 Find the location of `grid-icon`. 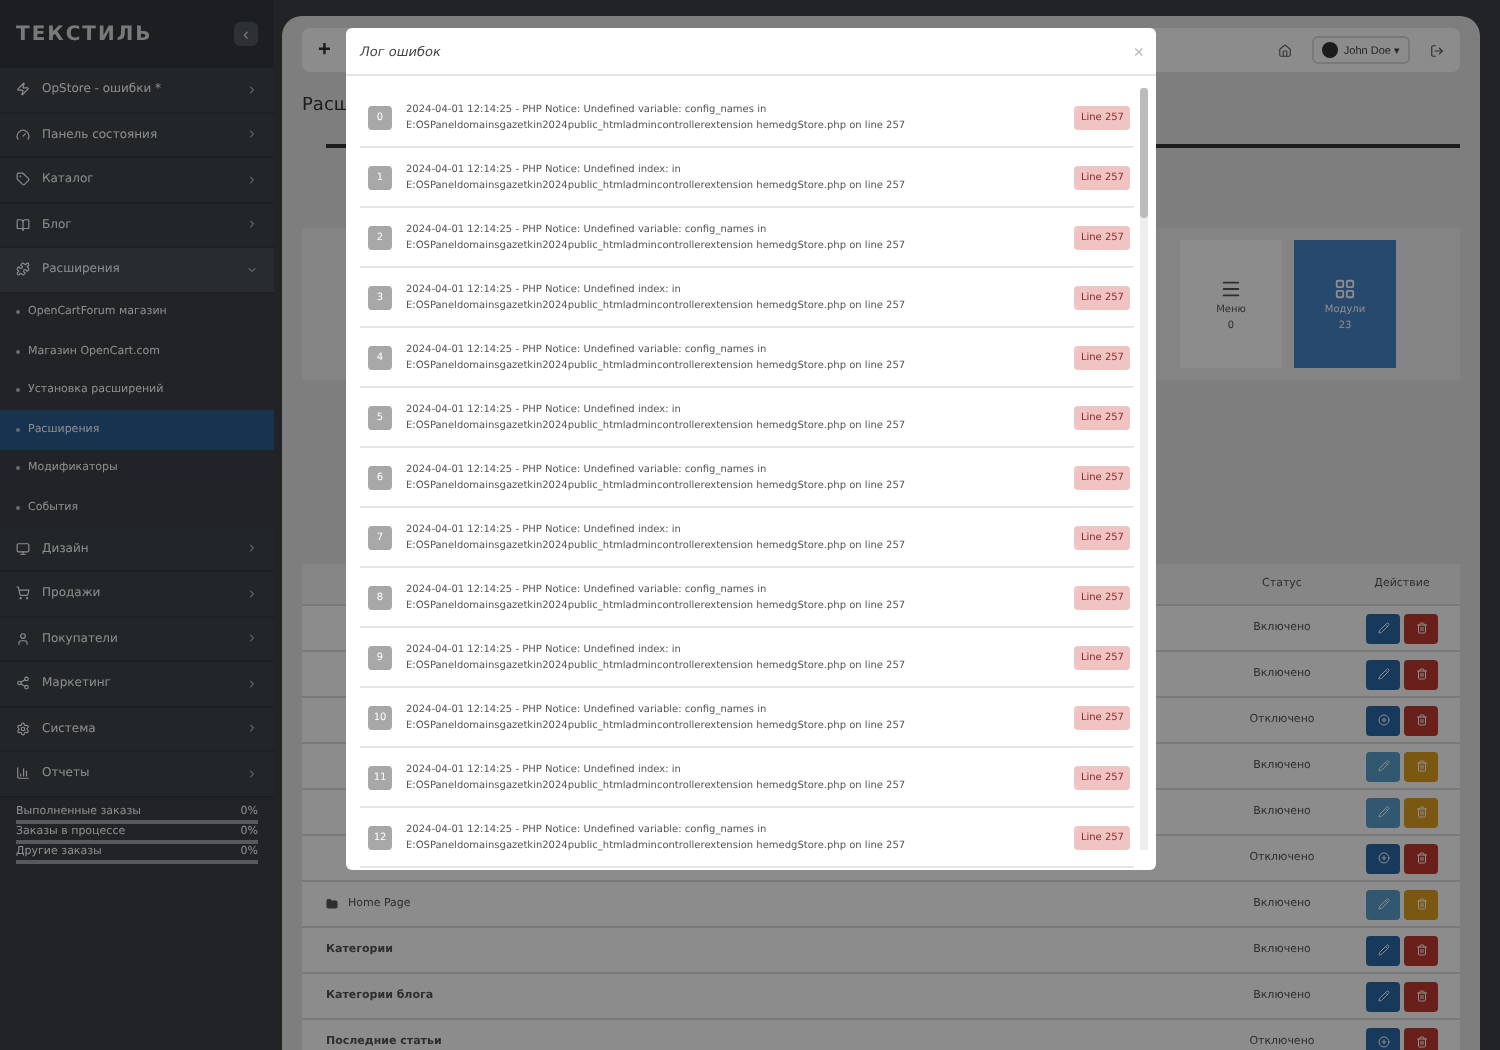

grid-icon is located at coordinates (1345, 288).